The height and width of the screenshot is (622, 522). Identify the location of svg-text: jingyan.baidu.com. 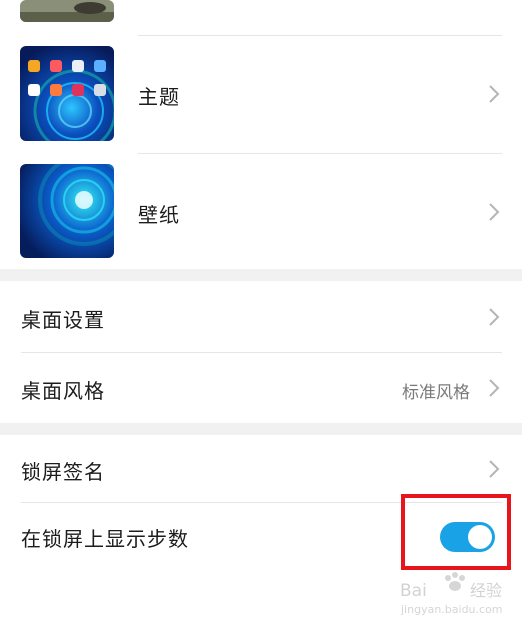
(451, 609).